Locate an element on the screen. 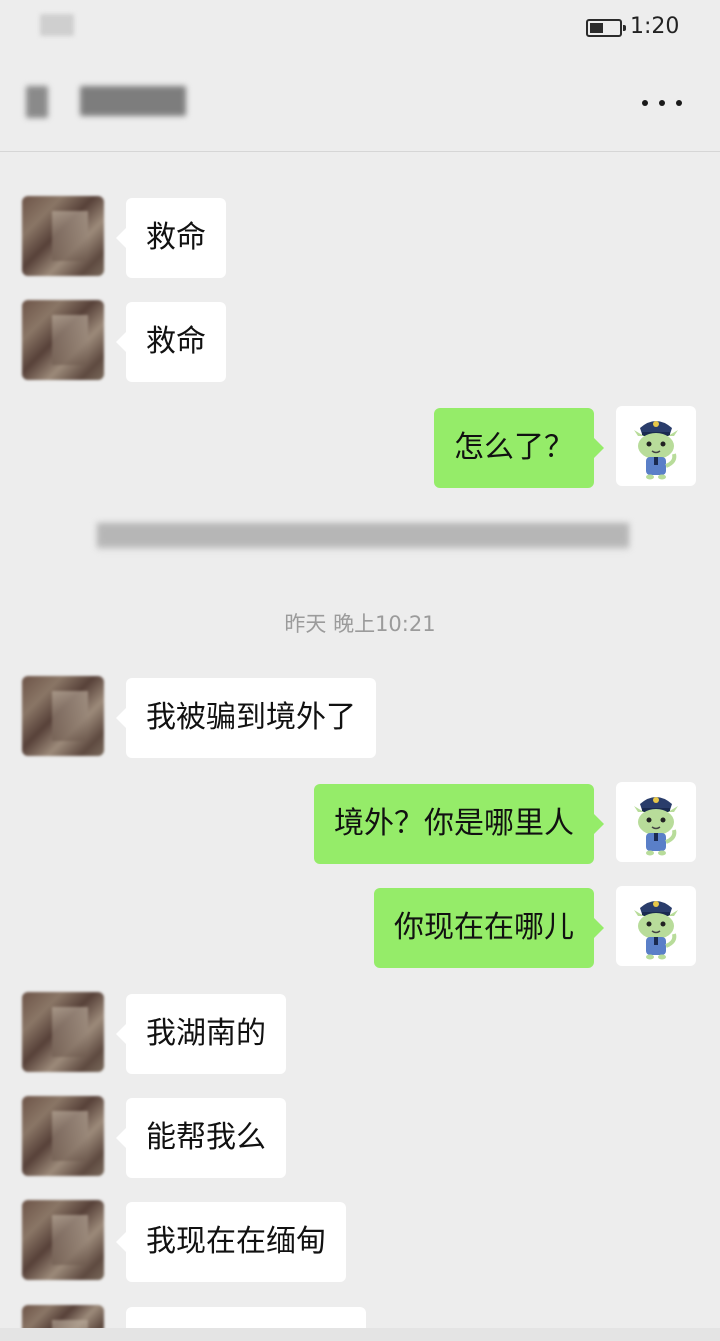 The height and width of the screenshot is (1341, 720). message-bubble-incoming: 我被骗到境外了 is located at coordinates (246, 718).